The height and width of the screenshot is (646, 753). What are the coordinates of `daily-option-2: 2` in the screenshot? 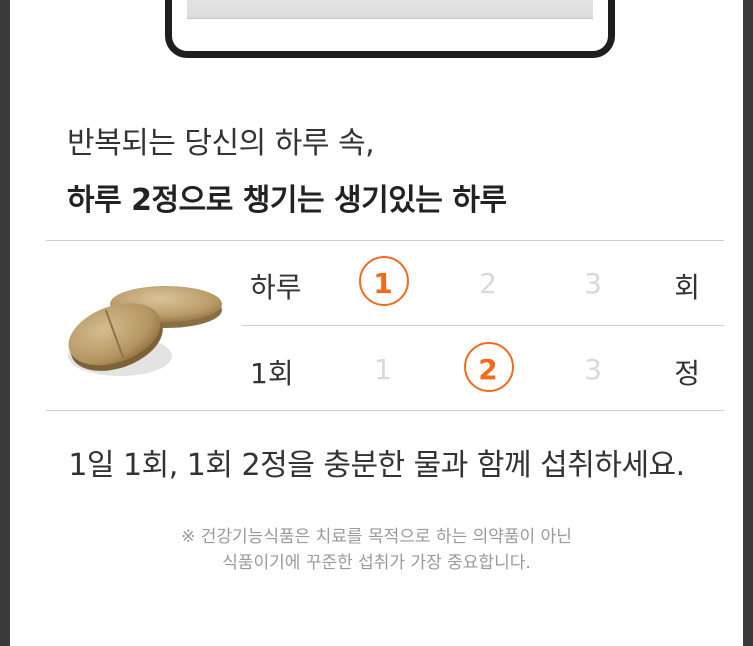 It's located at (488, 283).